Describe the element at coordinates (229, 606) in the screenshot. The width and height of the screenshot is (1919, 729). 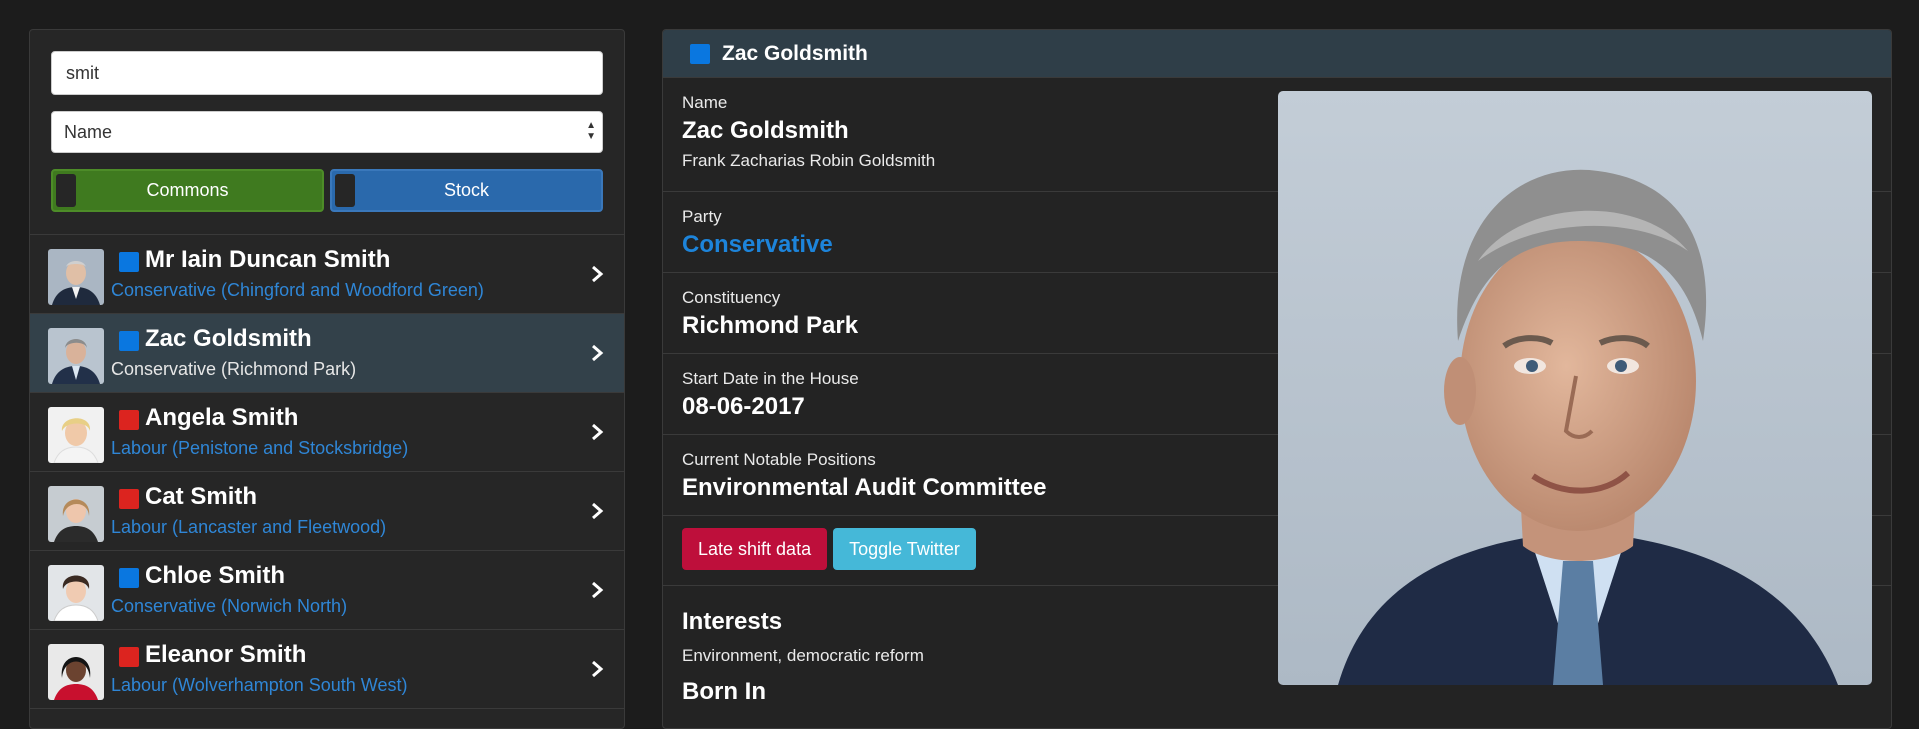
I see `member-party-constituency: Conservative (Norwich North)` at that location.